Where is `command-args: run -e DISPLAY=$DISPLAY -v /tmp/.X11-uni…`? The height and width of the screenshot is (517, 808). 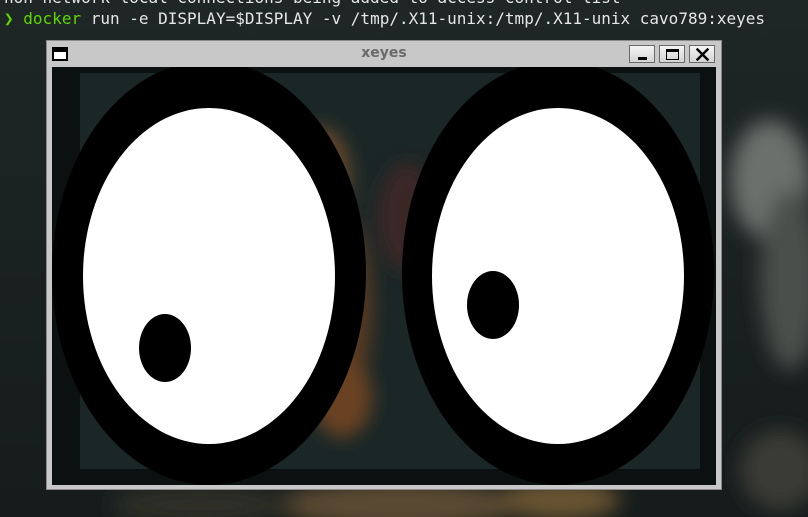 command-args: run -e DISPLAY=$DISPLAY -v /tmp/.X11-uni… is located at coordinates (423, 18).